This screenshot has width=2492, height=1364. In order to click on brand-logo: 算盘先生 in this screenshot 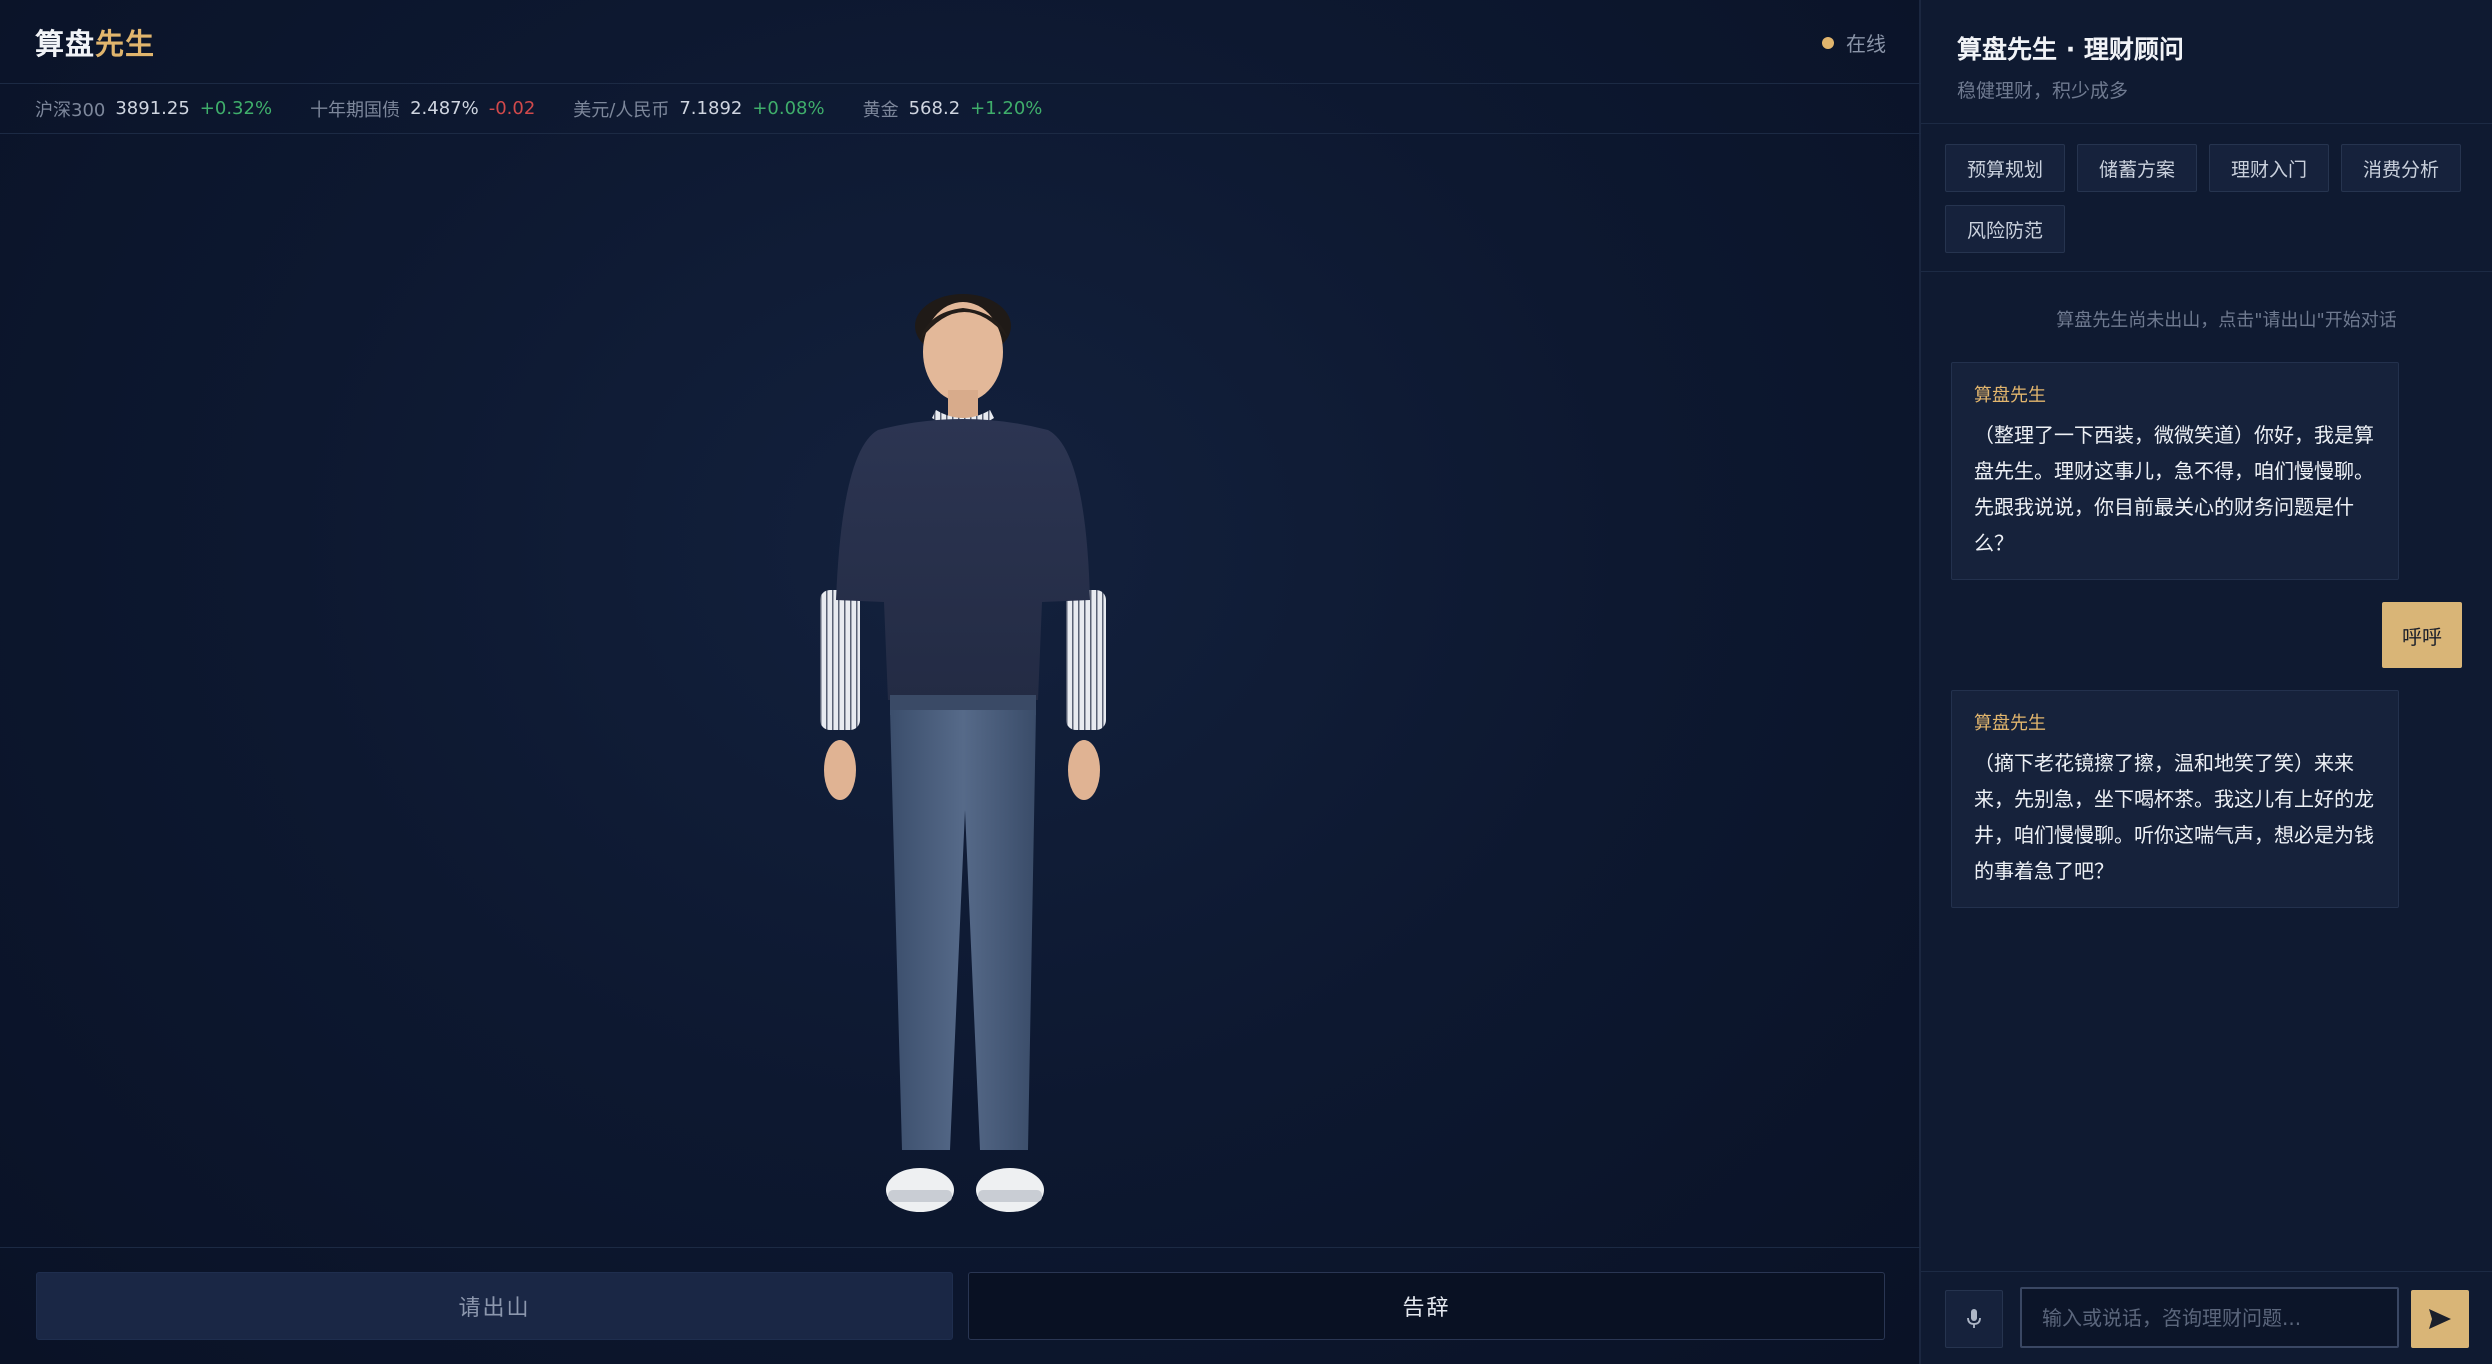, I will do `click(95, 42)`.